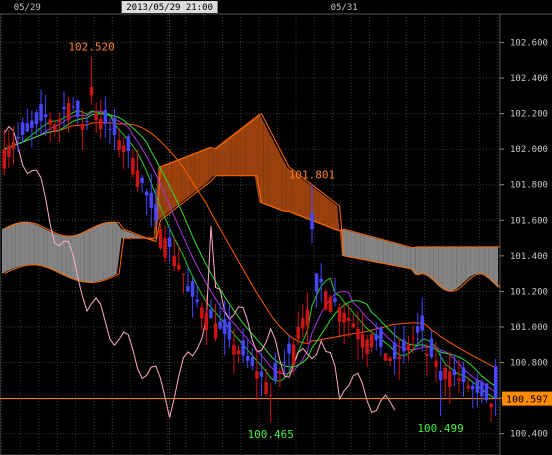  I want to click on y-tick-label: 101.800, so click(529, 186).